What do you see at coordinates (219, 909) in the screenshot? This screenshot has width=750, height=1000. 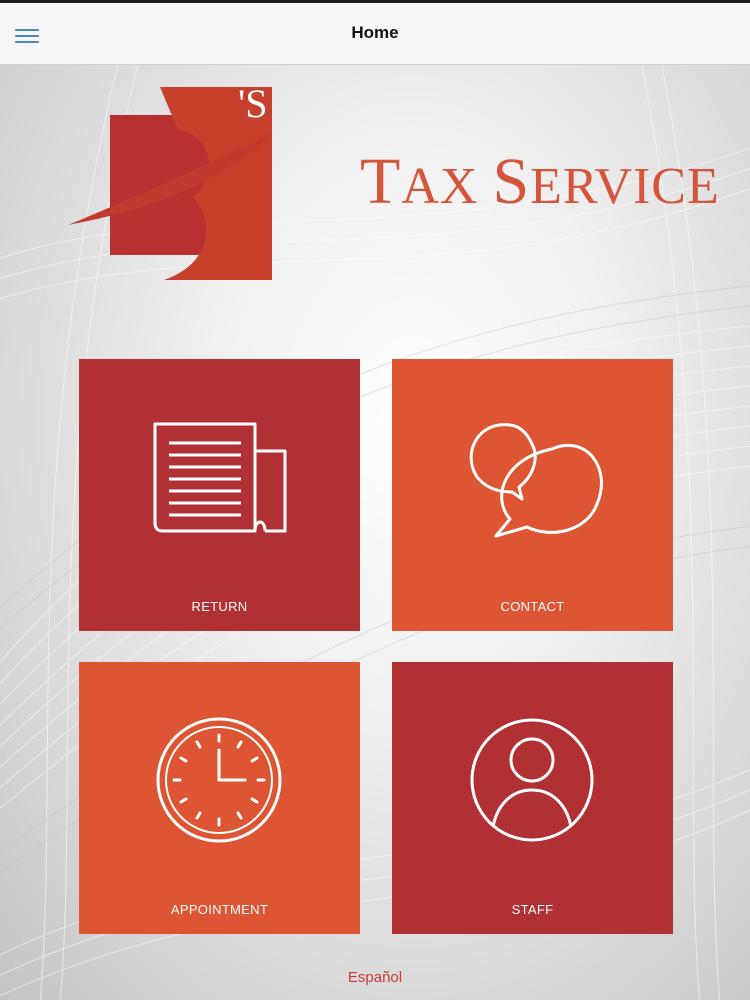 I see `appointment-tile-label: APPOINTMENT` at bounding box center [219, 909].